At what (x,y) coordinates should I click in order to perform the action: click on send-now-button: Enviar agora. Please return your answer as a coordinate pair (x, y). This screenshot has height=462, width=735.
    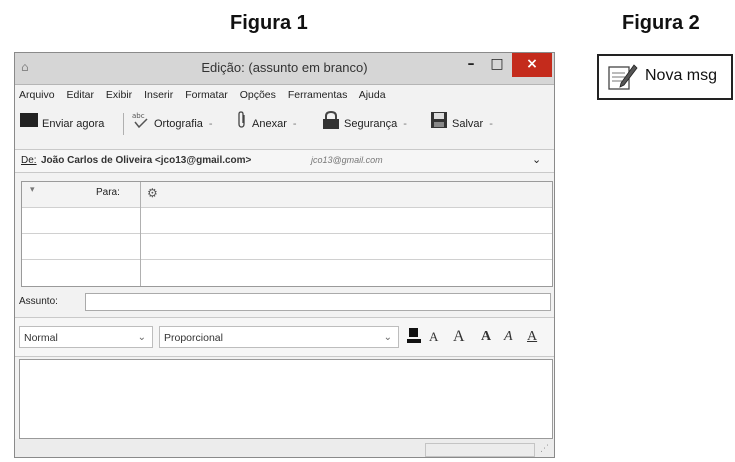
    Looking at the image, I should click on (61, 124).